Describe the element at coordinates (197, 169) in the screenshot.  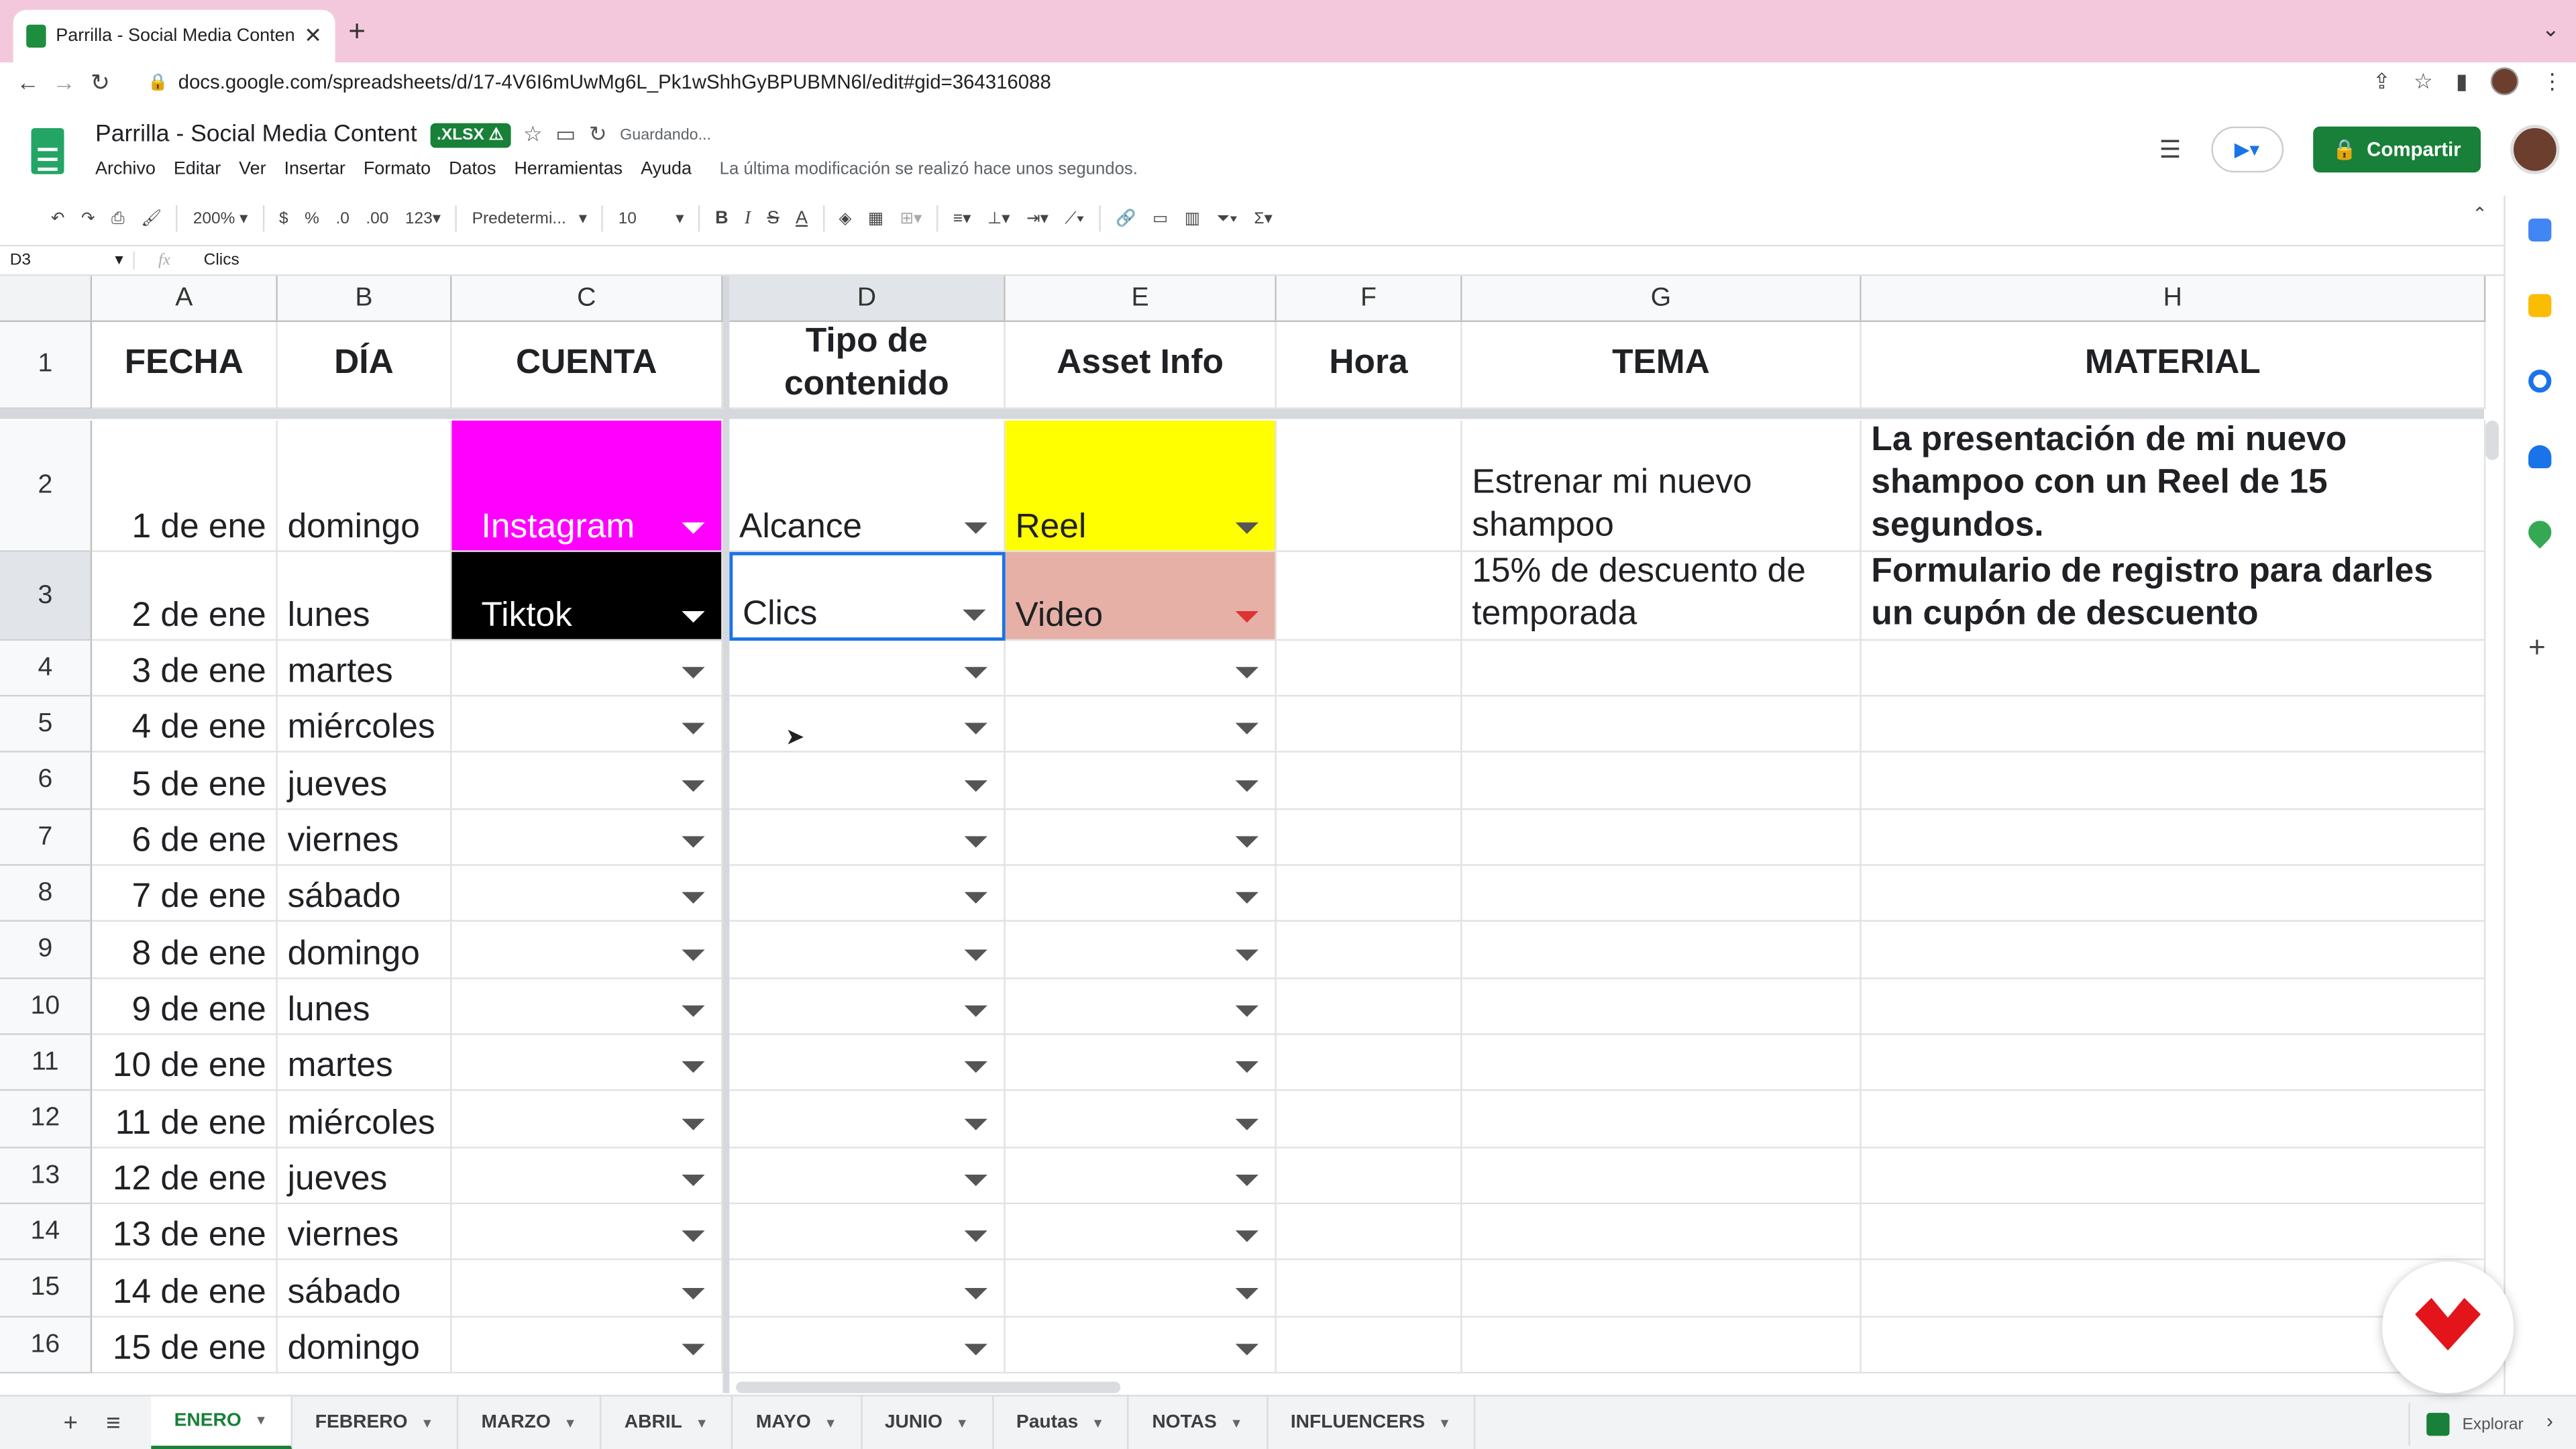
I see `menu-editar: Editar` at that location.